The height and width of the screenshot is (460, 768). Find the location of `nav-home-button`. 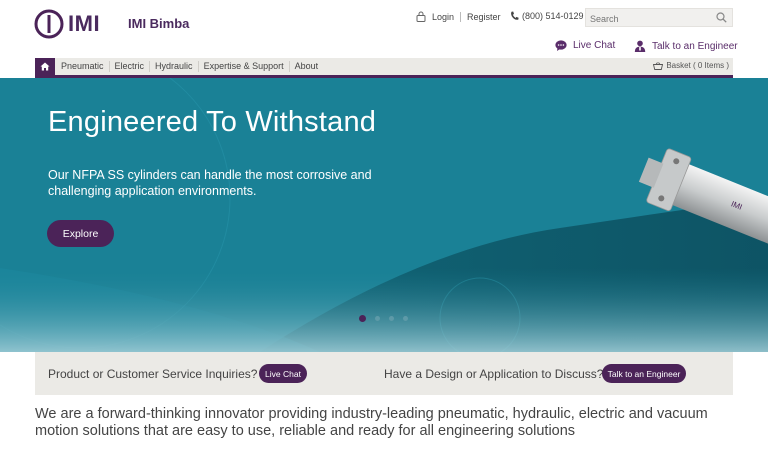

nav-home-button is located at coordinates (45, 66).